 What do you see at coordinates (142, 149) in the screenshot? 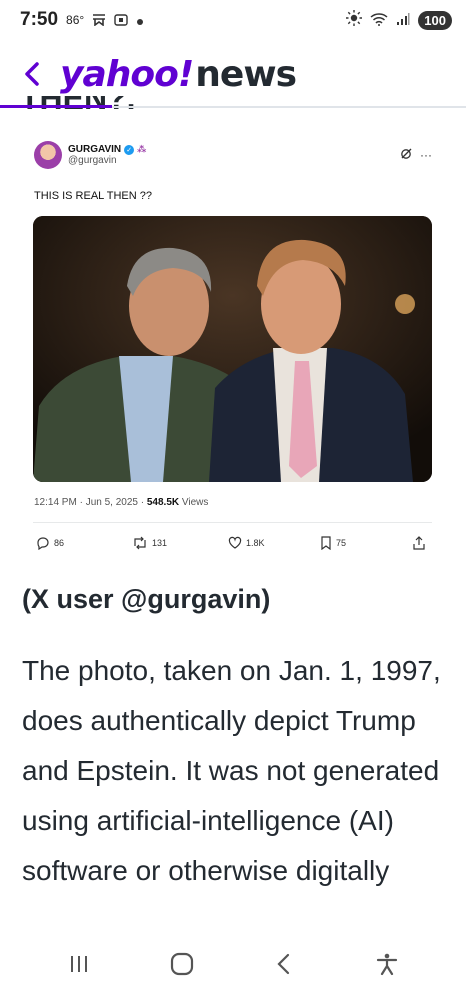
I see `people-icon: ⁂` at bounding box center [142, 149].